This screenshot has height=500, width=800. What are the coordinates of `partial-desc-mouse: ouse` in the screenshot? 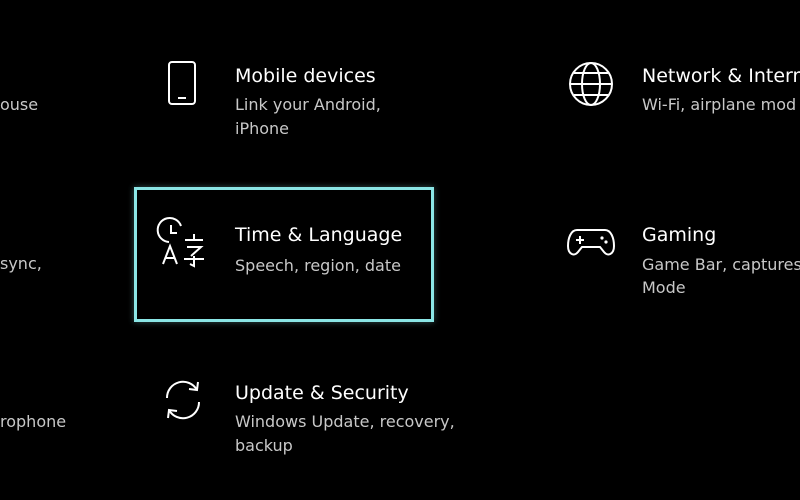 It's located at (19, 104).